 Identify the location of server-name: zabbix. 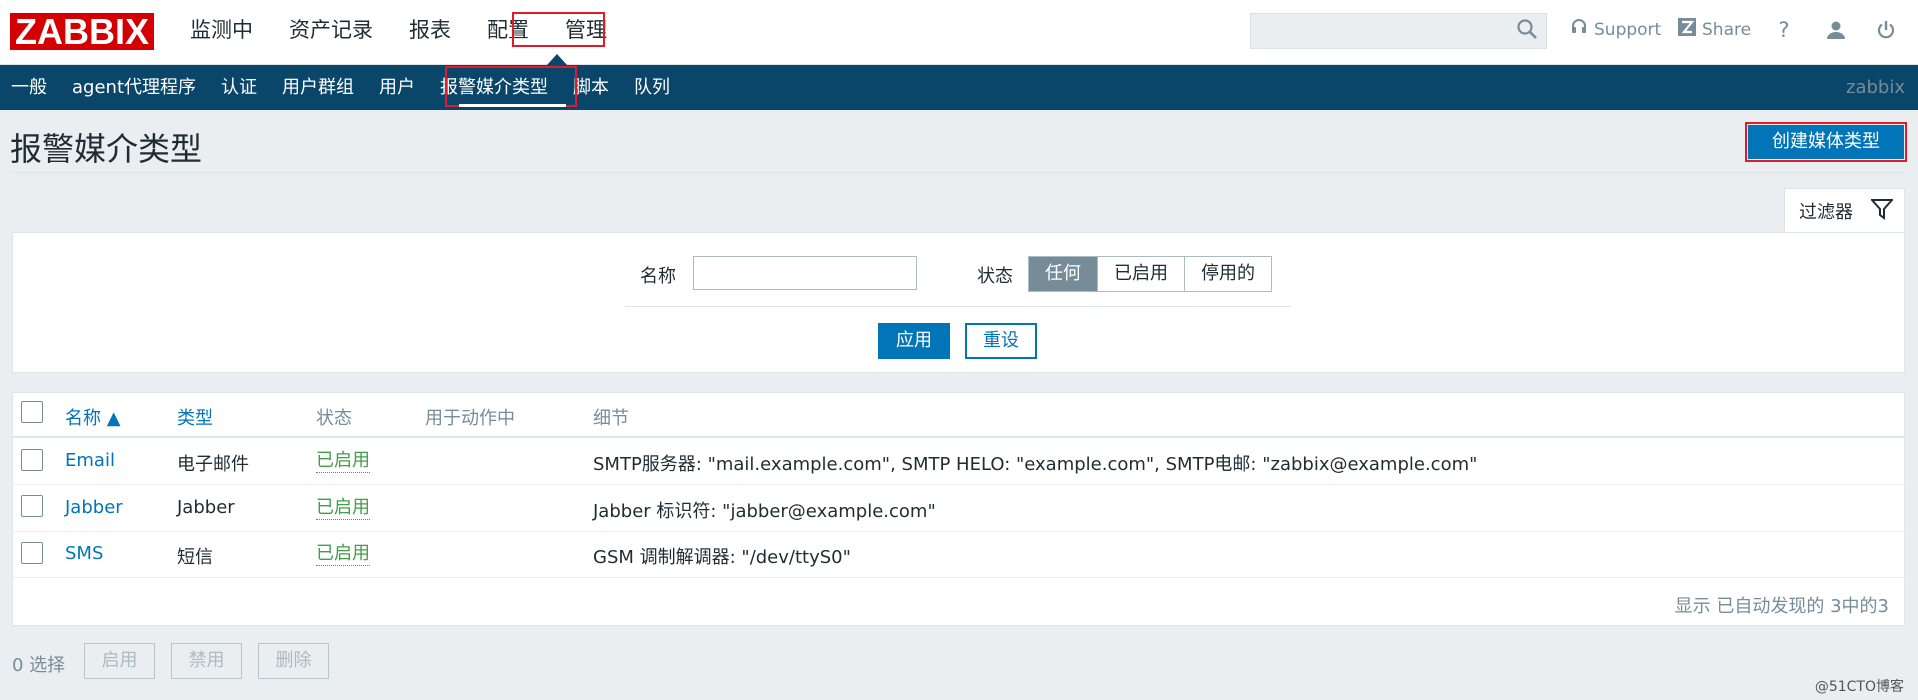
(1875, 87).